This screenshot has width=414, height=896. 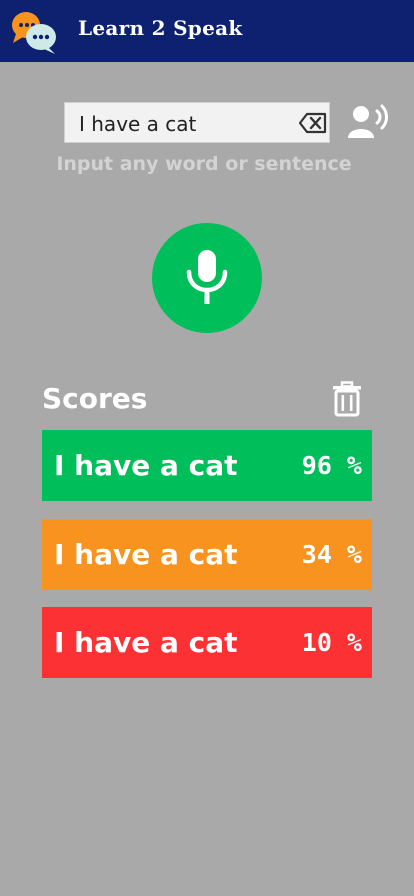 What do you see at coordinates (95, 398) in the screenshot?
I see `scores-heading: Scores` at bounding box center [95, 398].